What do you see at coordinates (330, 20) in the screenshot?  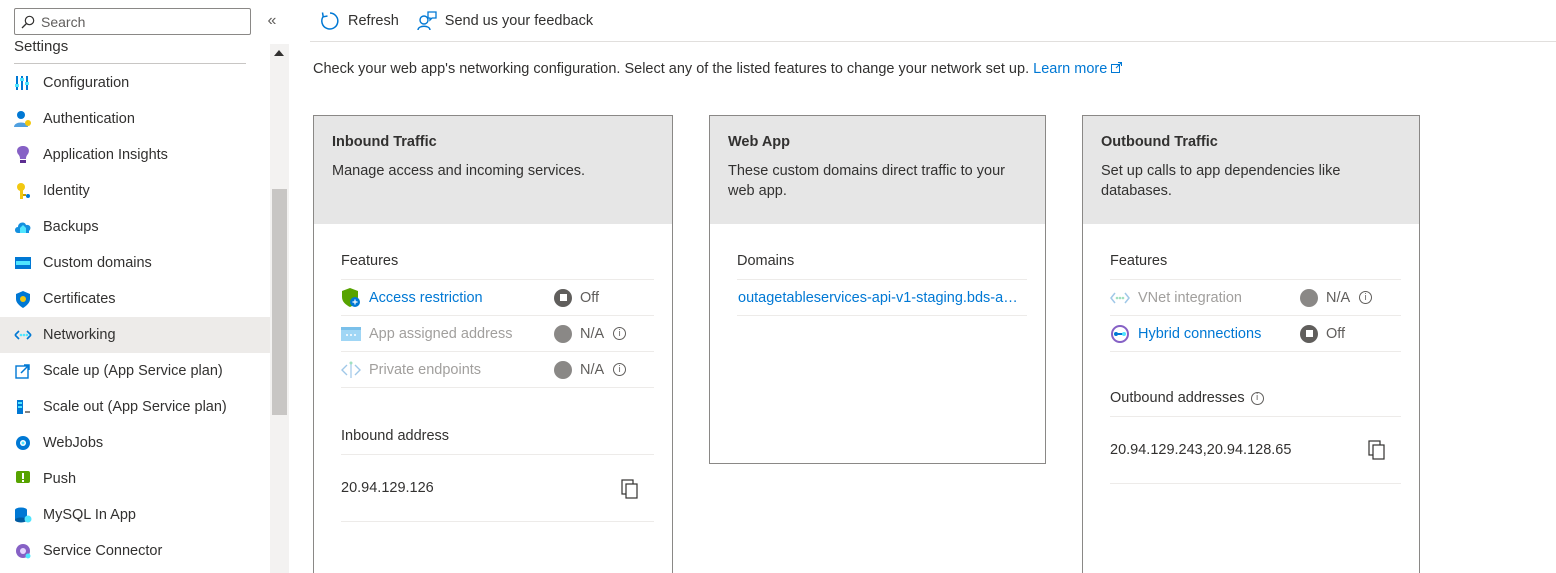 I see `refresh-icon` at bounding box center [330, 20].